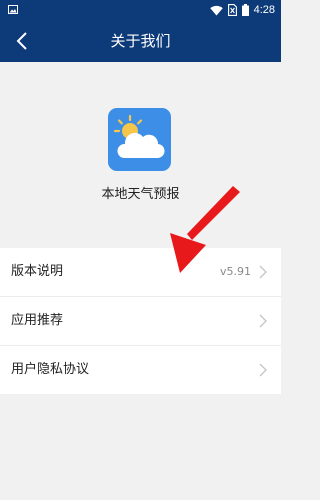 The width and height of the screenshot is (320, 500). I want to click on back-button, so click(22, 41).